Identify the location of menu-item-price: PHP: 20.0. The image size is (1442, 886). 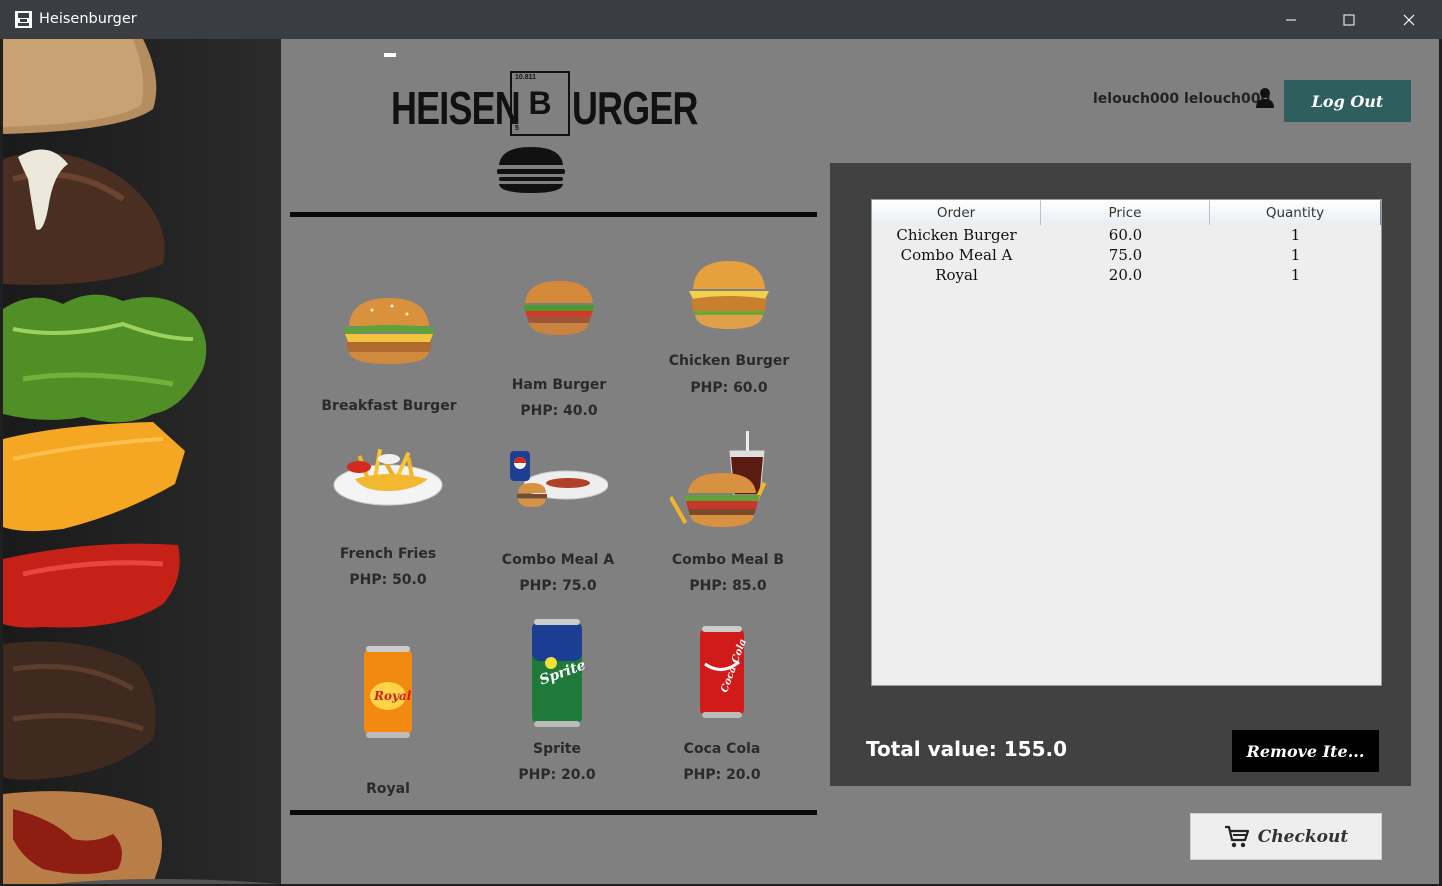
(722, 775).